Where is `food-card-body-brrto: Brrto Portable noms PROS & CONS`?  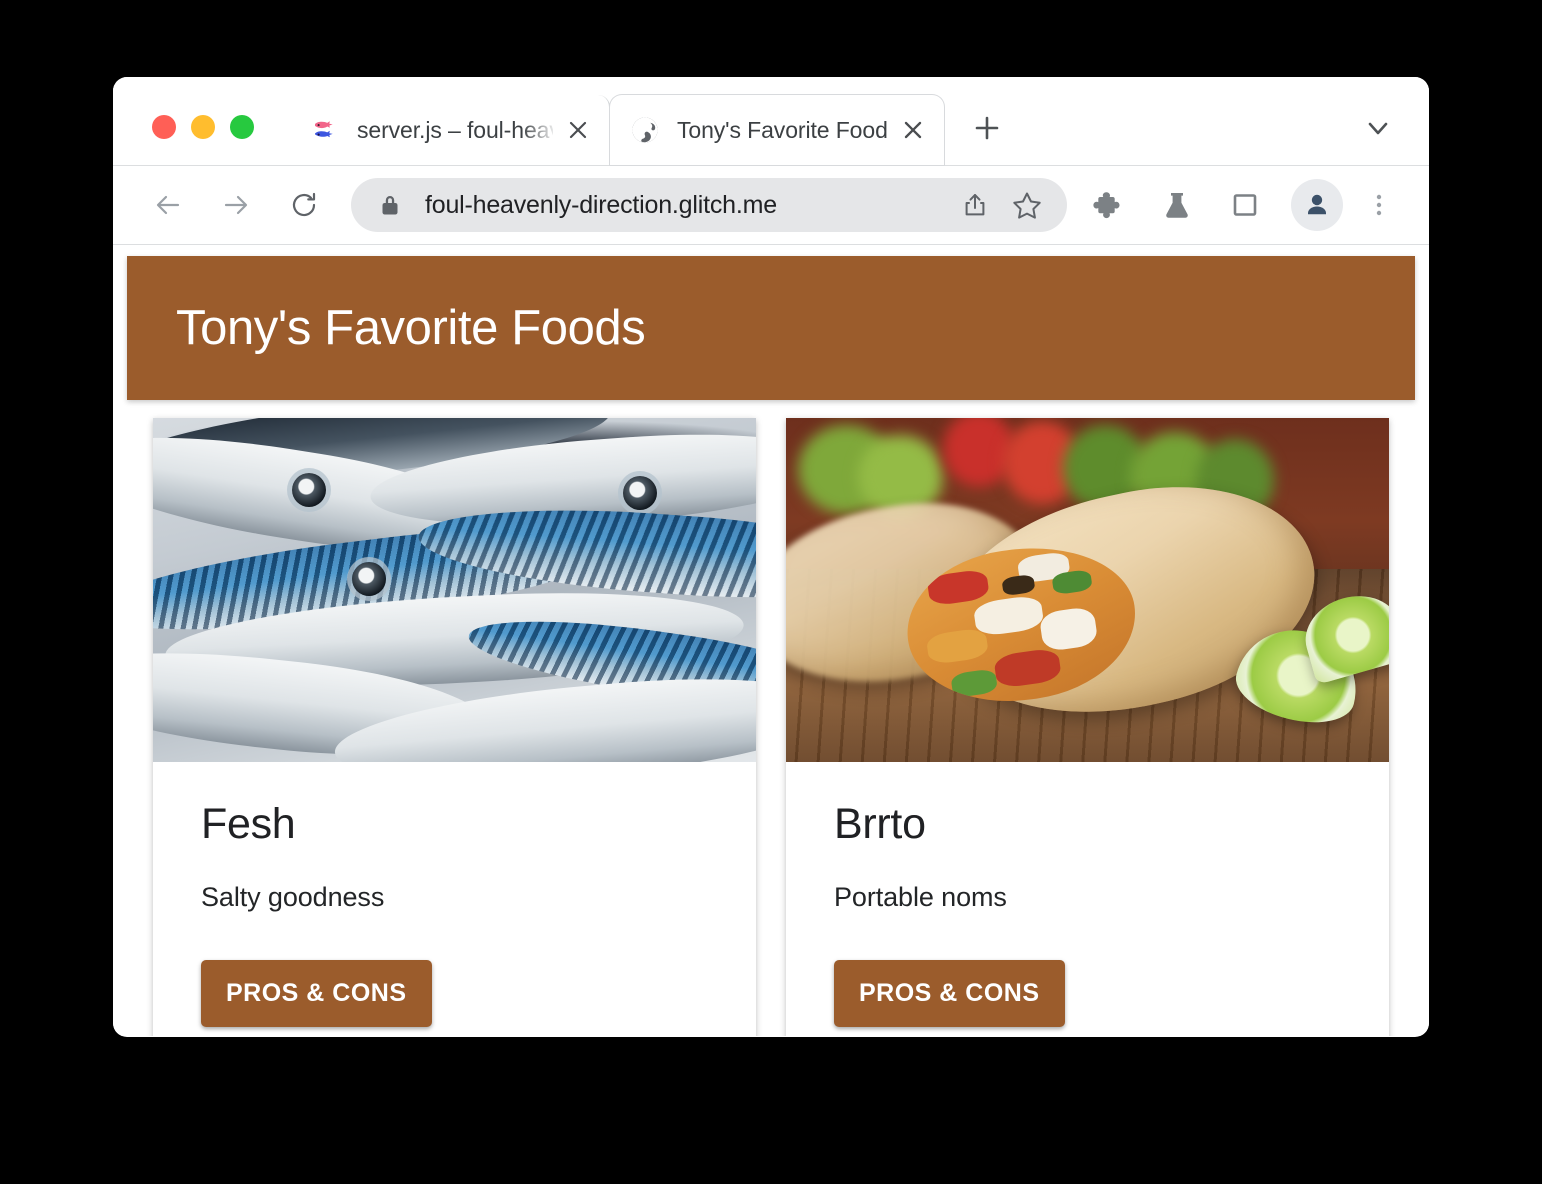
food-card-body-brrto: Brrto Portable noms PROS & CONS is located at coordinates (1087, 899).